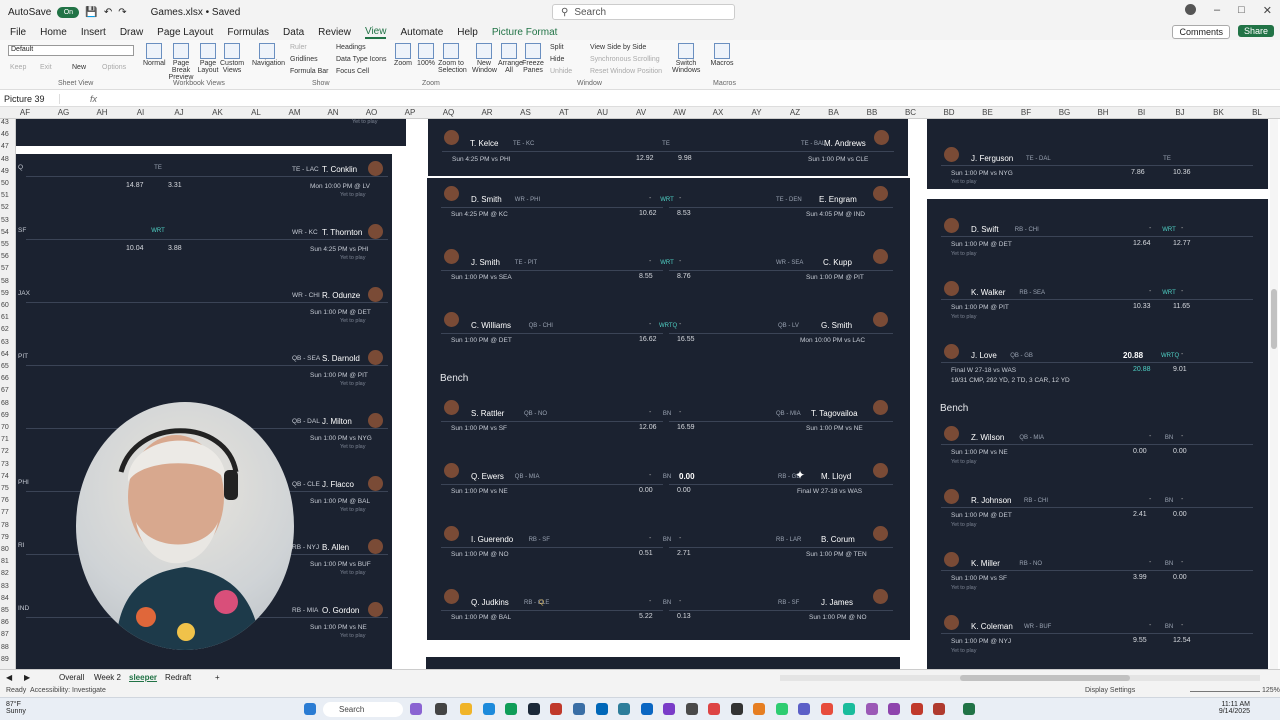 The width and height of the screenshot is (1280, 720). I want to click on column-header: AZ, so click(795, 112).